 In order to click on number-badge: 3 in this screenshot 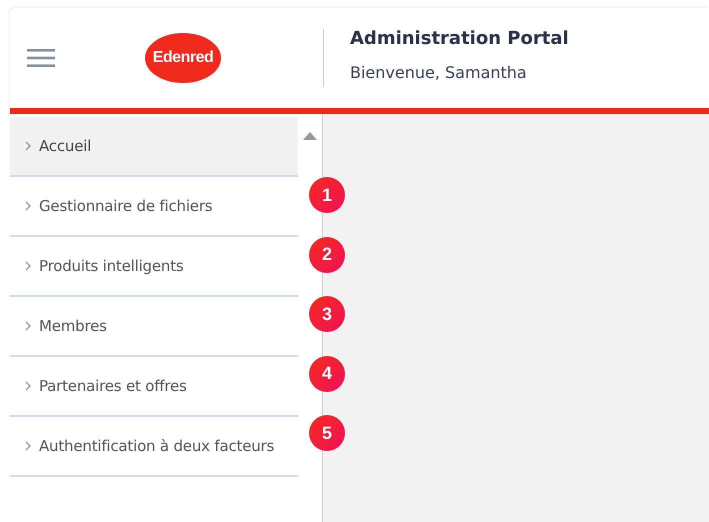, I will do `click(327, 314)`.